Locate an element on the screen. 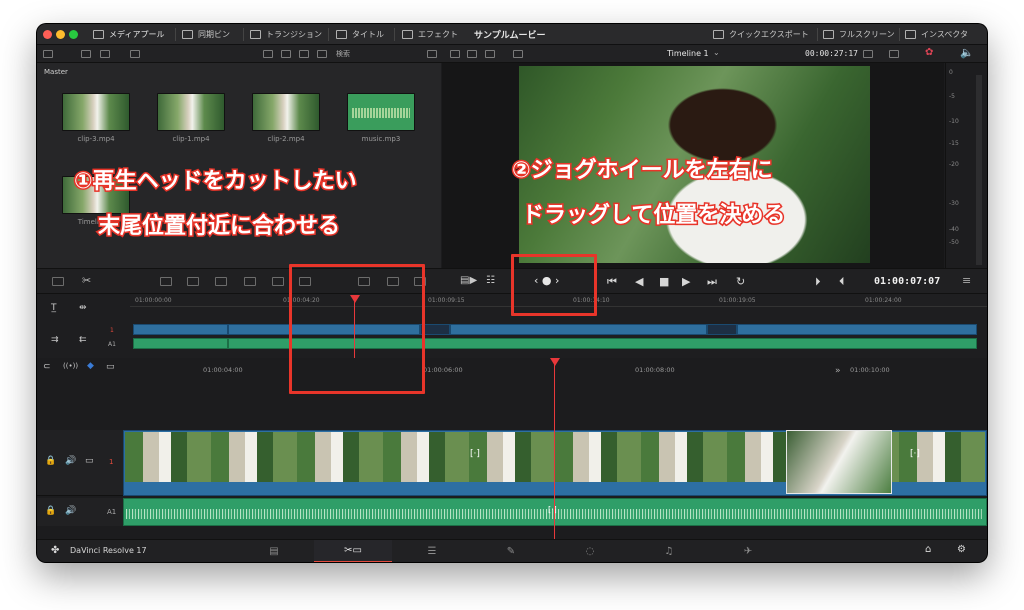  ripple-overwrite-icon is located at coordinates (221, 281).